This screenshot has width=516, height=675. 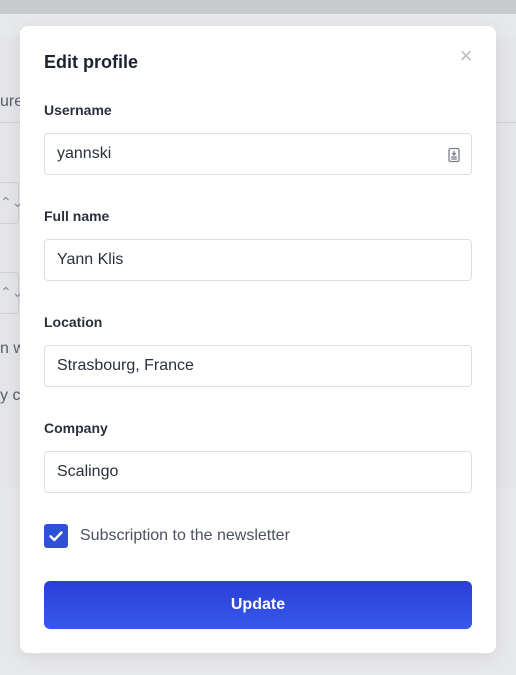 What do you see at coordinates (78, 110) in the screenshot?
I see `username-label: Username` at bounding box center [78, 110].